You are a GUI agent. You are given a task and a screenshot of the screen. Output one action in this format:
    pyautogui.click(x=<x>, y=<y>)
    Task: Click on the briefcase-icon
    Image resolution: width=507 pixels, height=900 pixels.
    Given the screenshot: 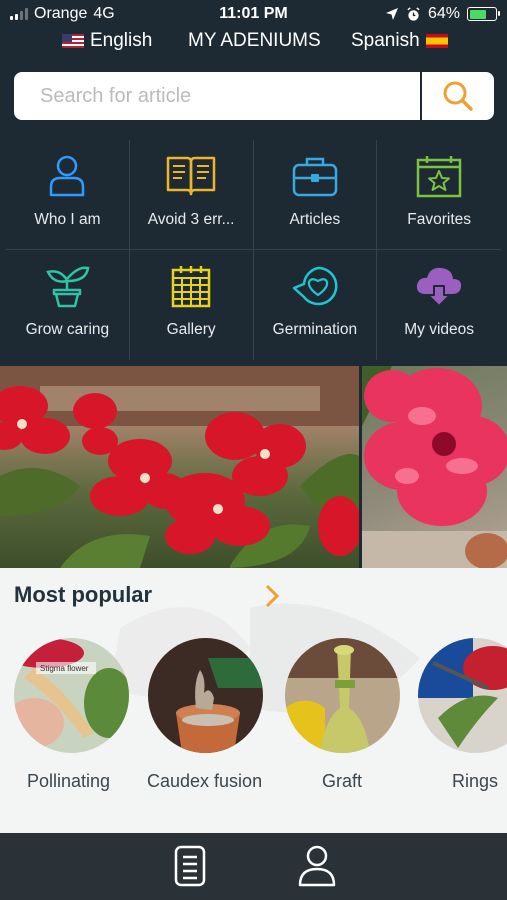 What is the action you would take?
    pyautogui.click(x=315, y=177)
    